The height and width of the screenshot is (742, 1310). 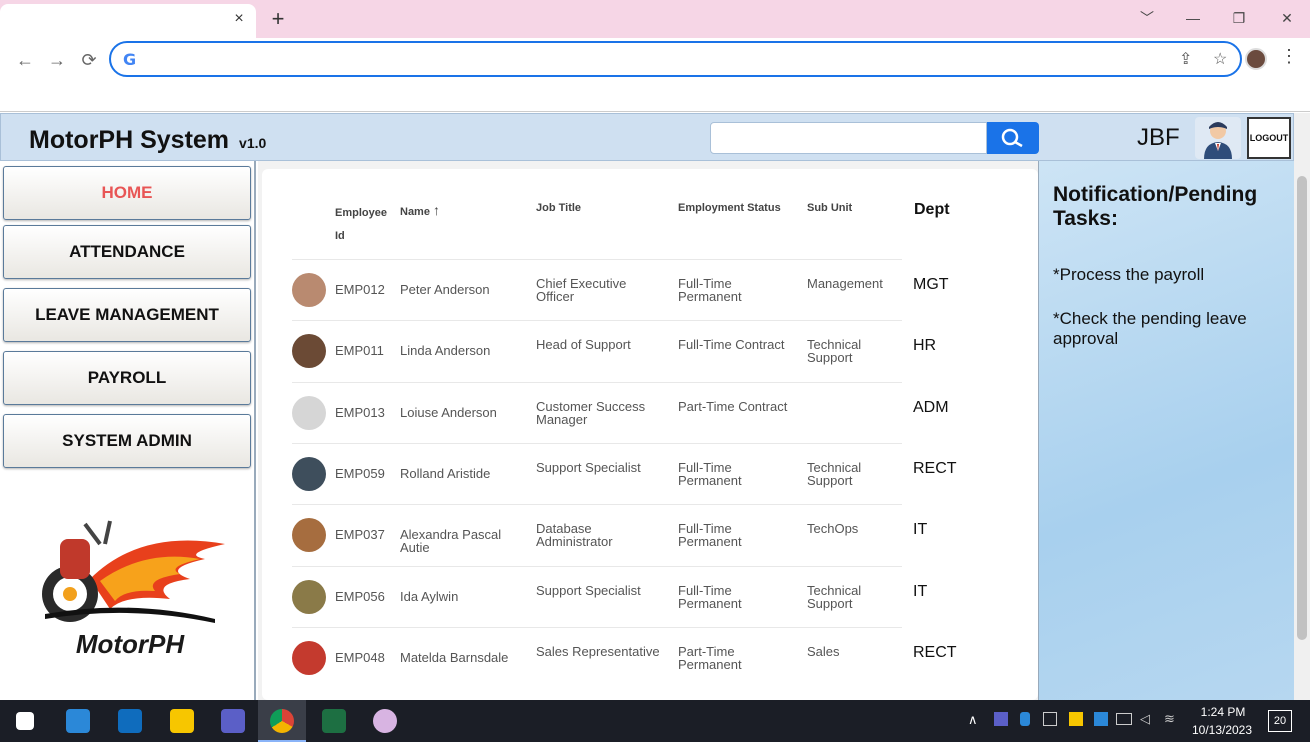 I want to click on wifi-icon: ≋, so click(x=1169, y=719).